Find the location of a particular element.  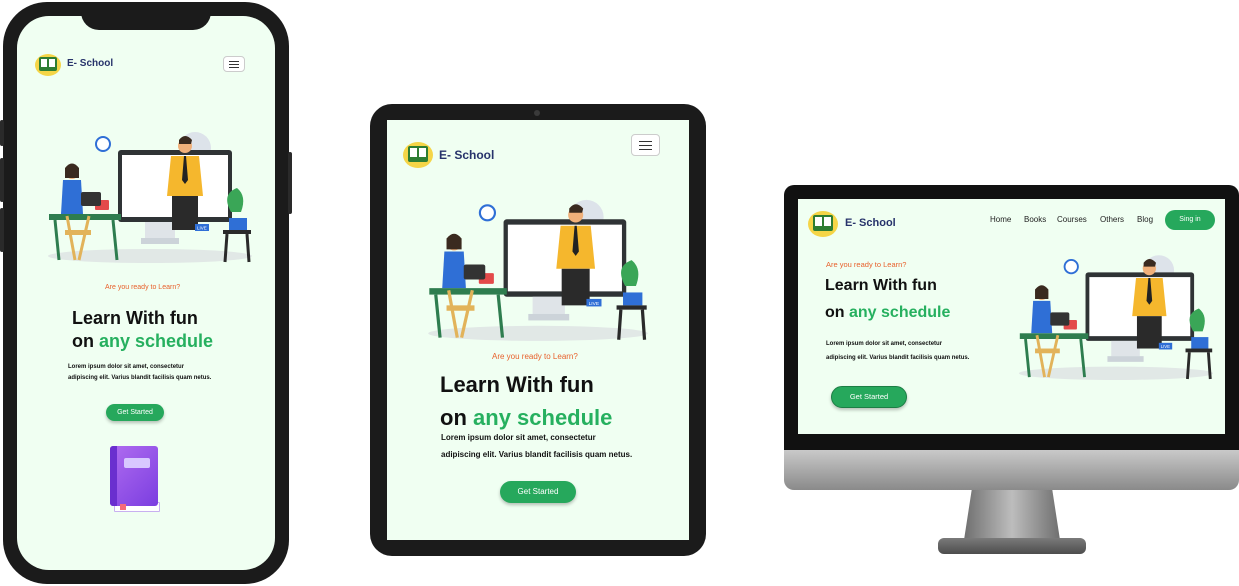

monitor-stand-base is located at coordinates (1012, 546).